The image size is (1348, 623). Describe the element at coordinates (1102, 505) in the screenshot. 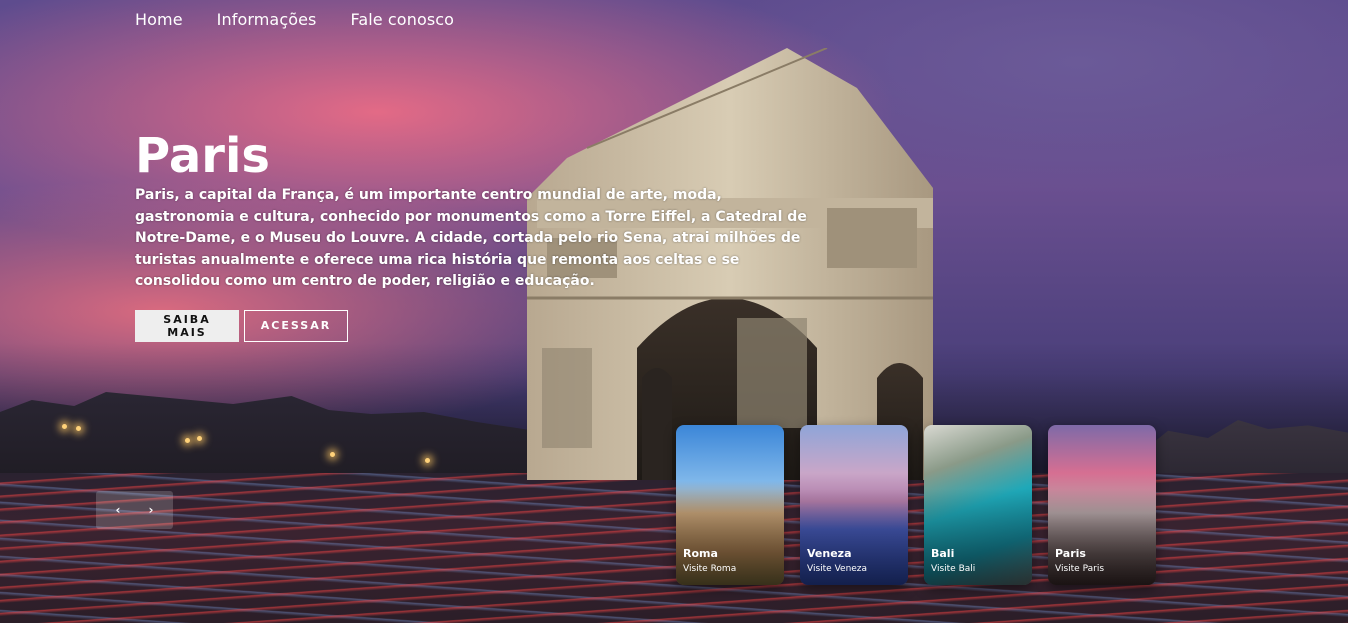

I see `card-paris: Paris Visite Paris` at that location.